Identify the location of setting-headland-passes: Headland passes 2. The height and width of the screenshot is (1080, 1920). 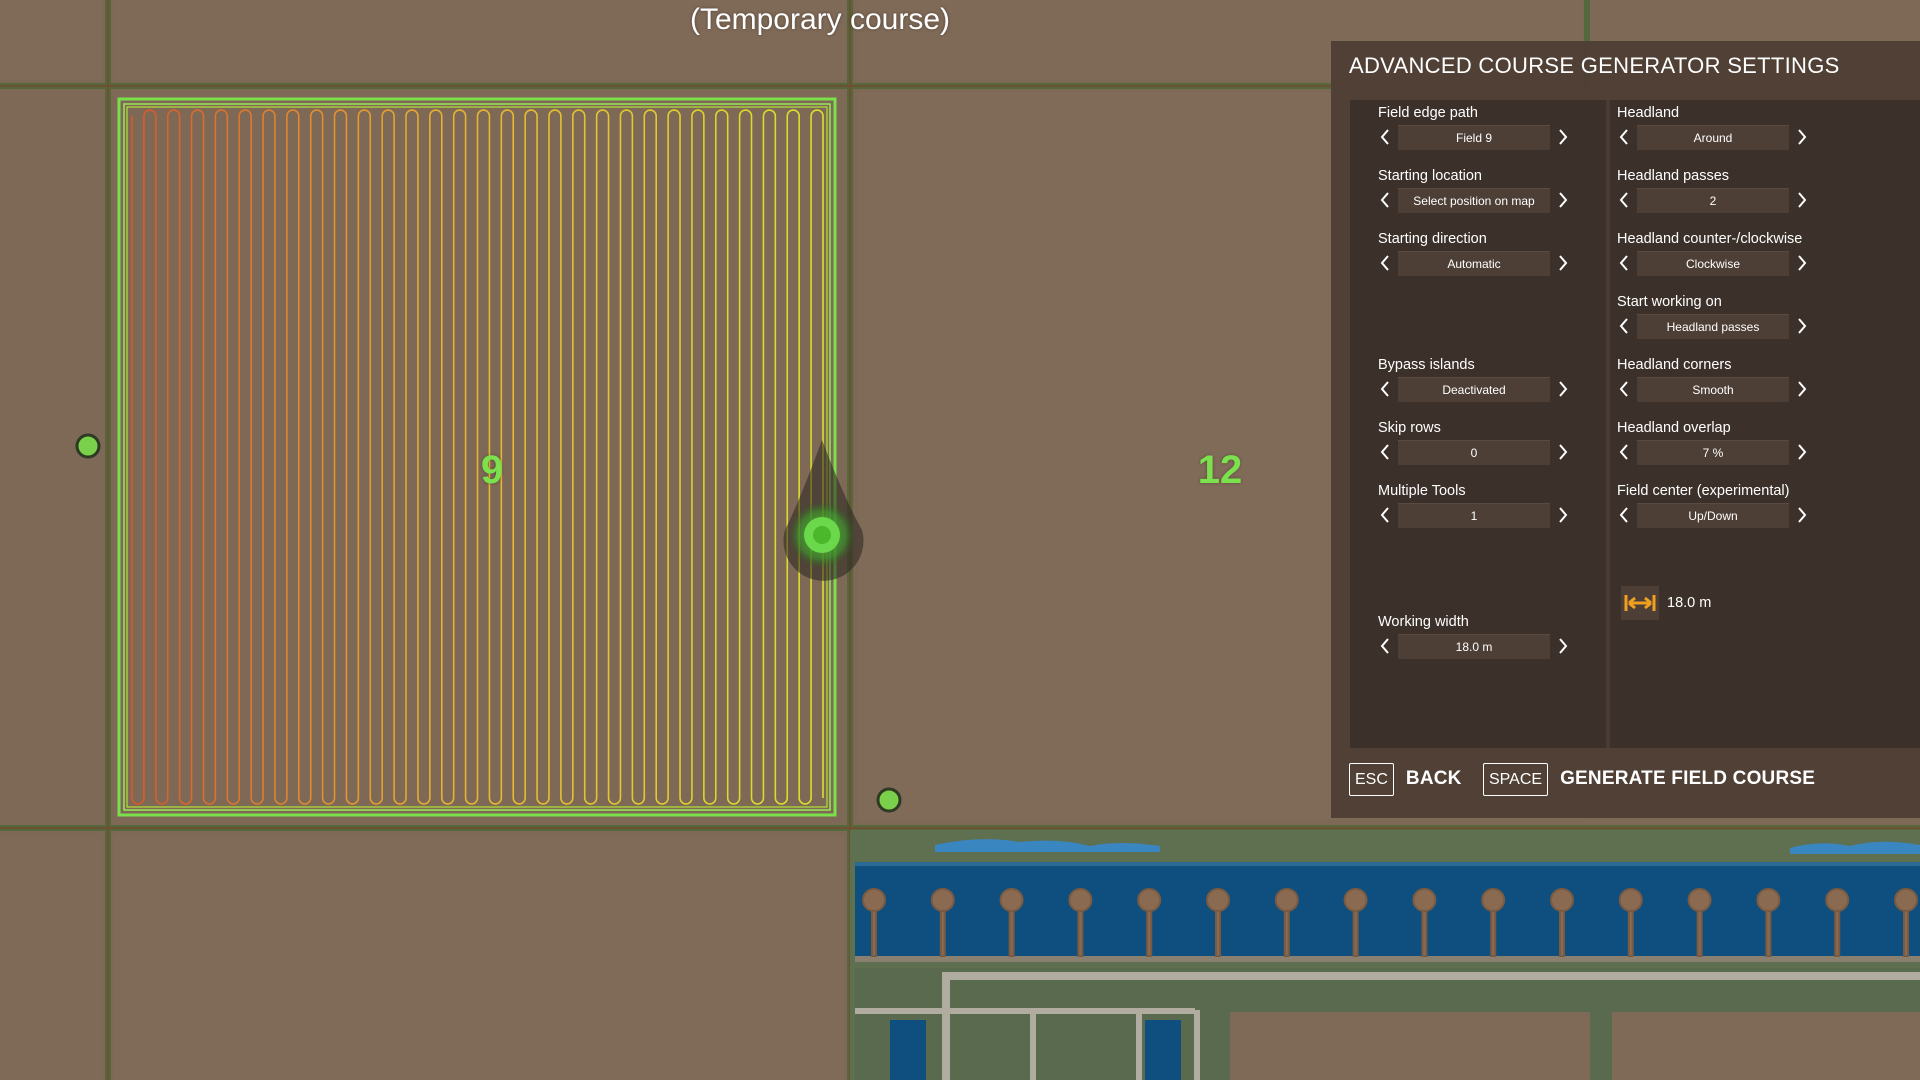
(1713, 191).